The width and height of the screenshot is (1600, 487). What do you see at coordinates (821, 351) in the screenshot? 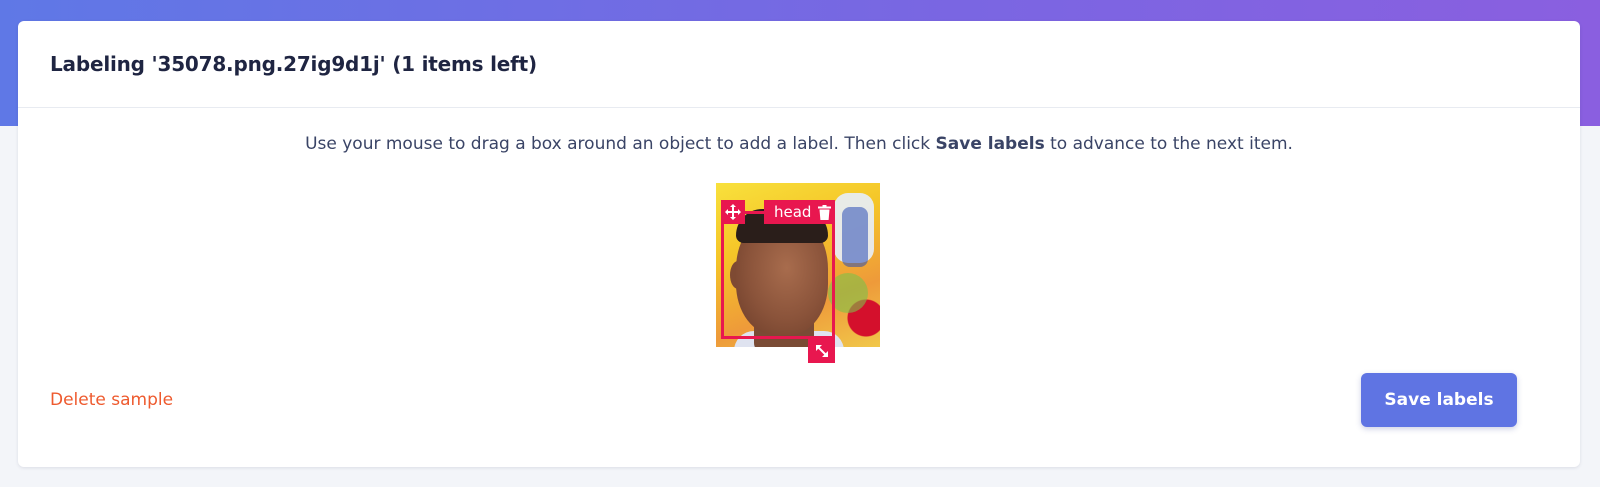
I see `resize-icon` at bounding box center [821, 351].